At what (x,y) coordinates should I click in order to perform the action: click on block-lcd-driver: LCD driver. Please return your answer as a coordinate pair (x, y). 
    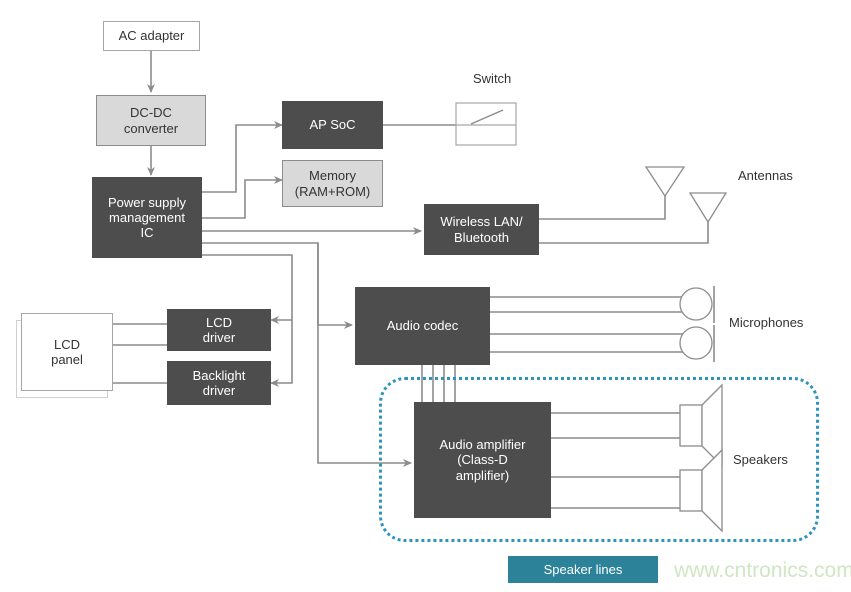
    Looking at the image, I should click on (219, 330).